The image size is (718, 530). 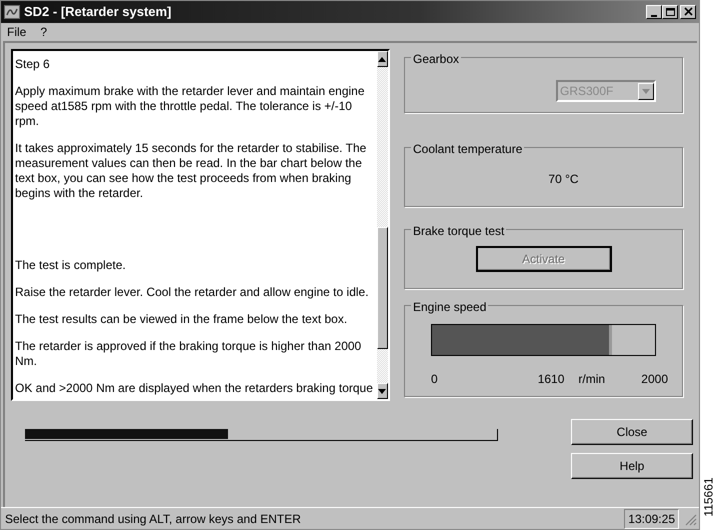 I want to click on minimize-button, so click(x=654, y=12).